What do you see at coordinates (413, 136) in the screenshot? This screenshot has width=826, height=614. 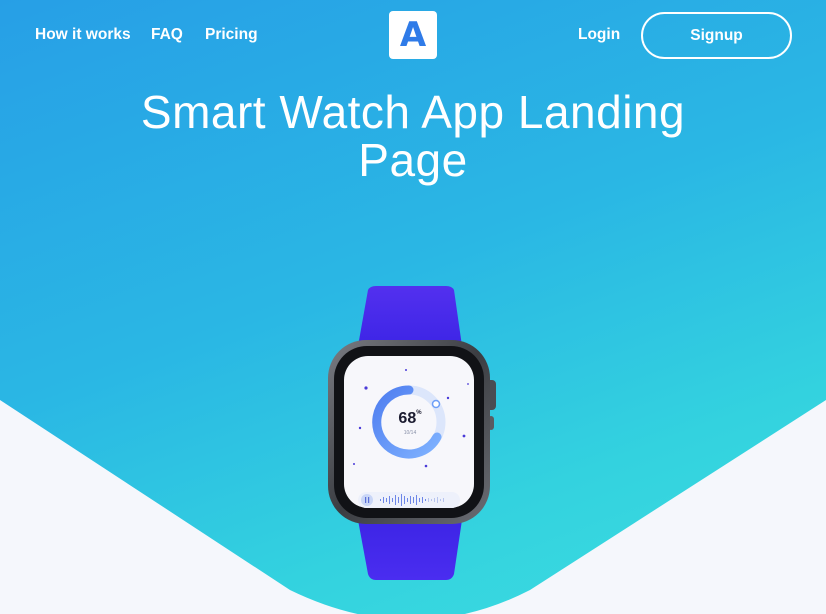 I see `hero-title: Smart Watch App Landing Page` at bounding box center [413, 136].